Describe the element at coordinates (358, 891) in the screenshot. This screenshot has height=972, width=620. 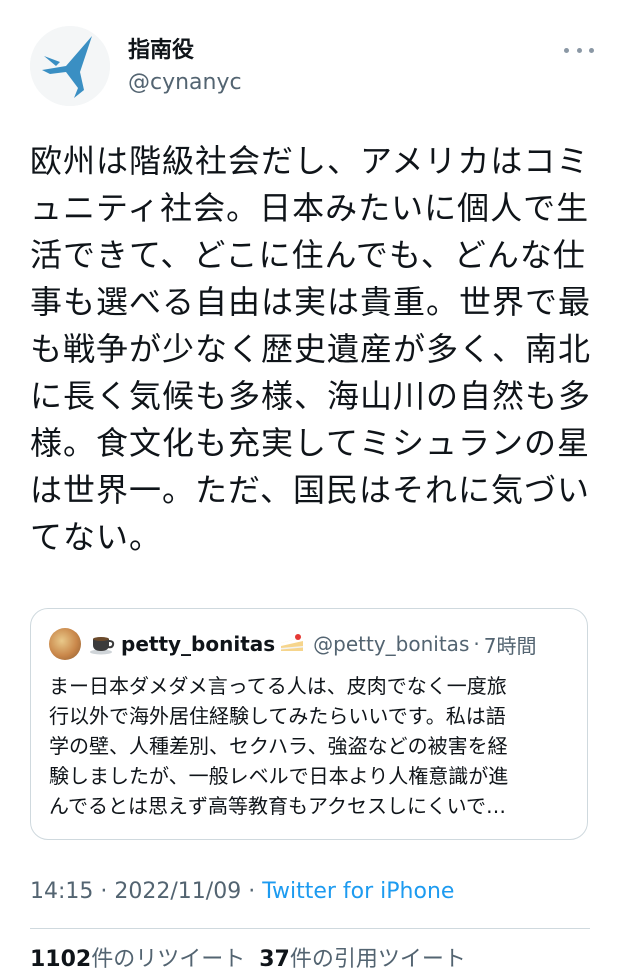
I see `tweet-source-link: Twitter for iPhone` at that location.